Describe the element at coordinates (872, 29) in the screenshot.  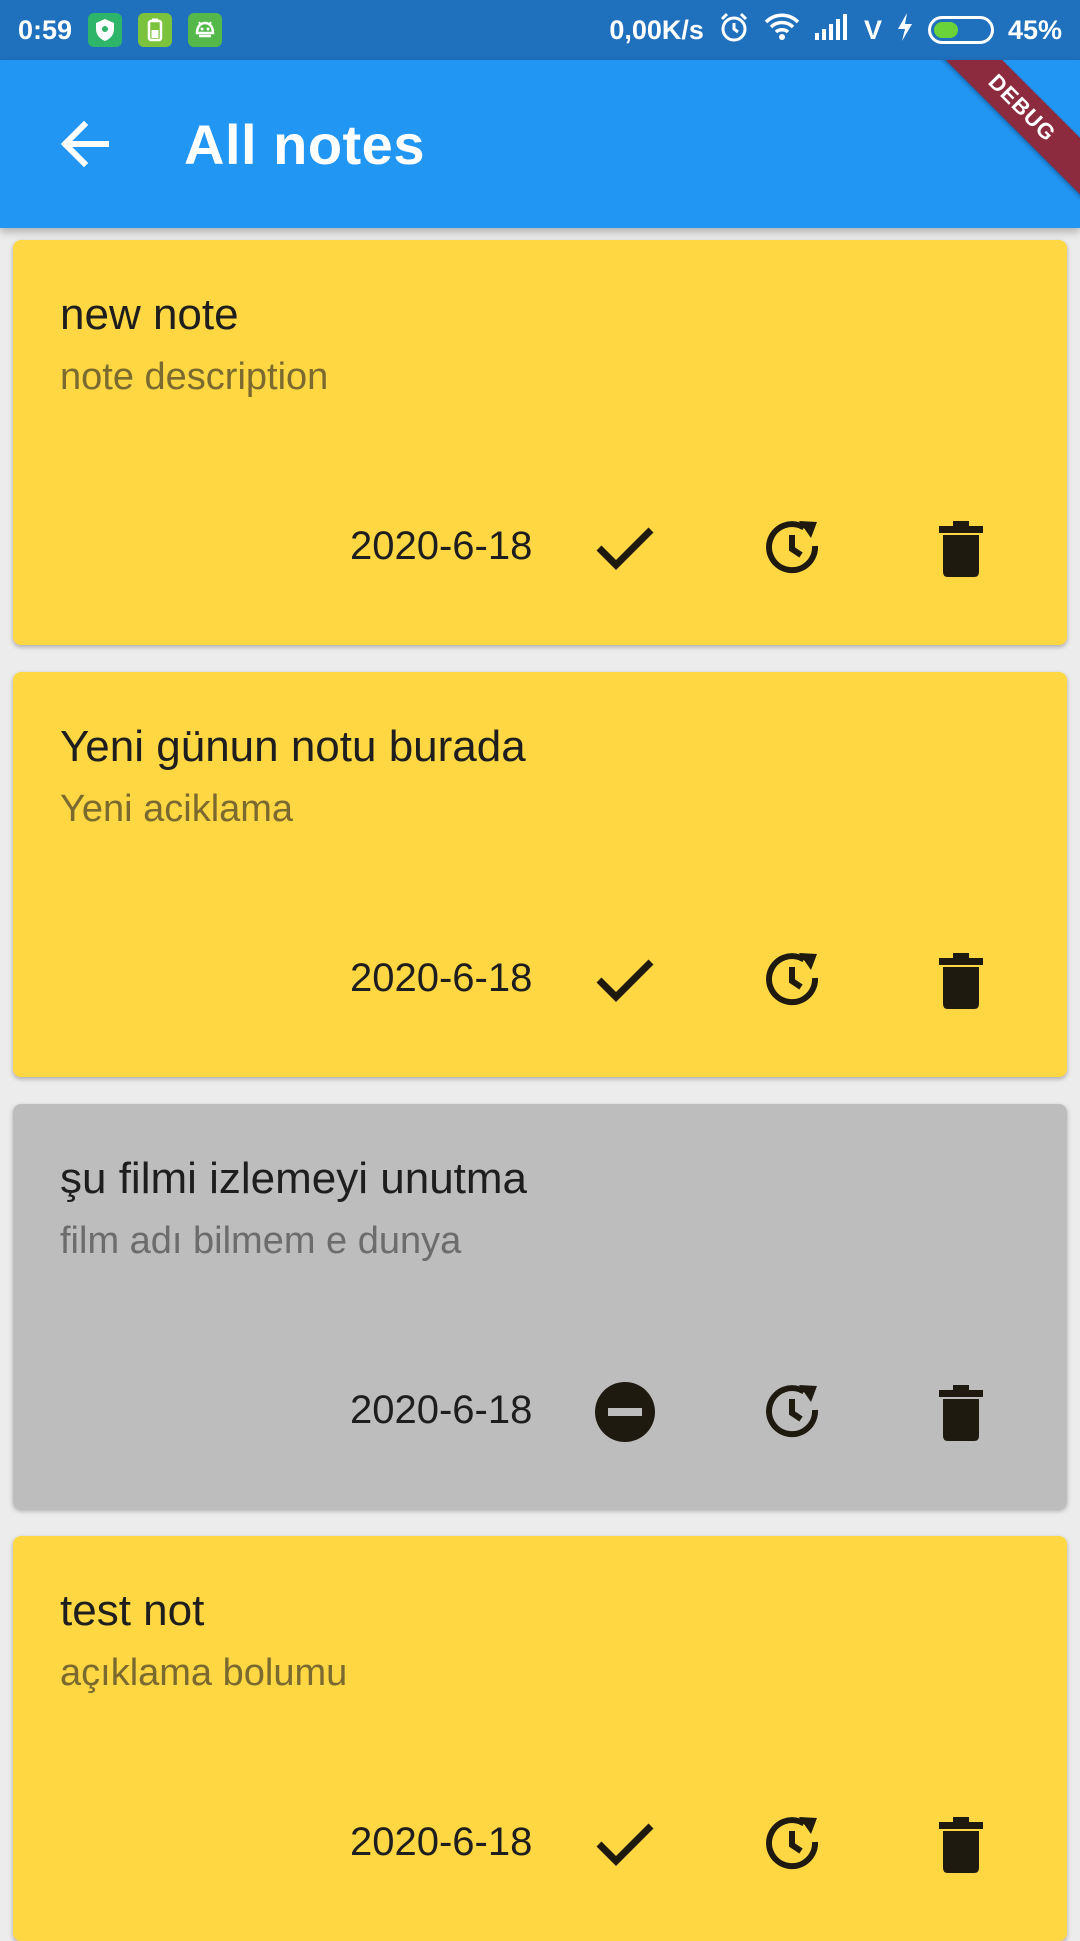
I see `carrier-label: V` at that location.